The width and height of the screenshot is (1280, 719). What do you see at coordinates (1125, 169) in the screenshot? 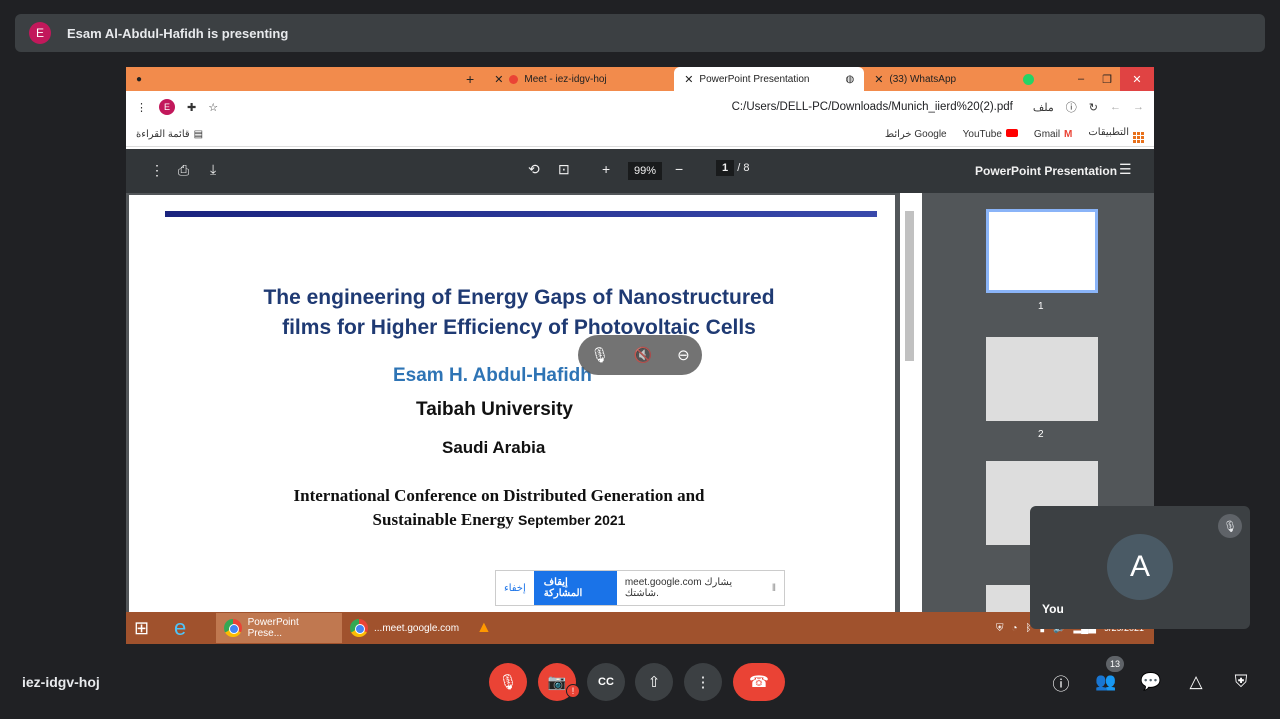
I see `hamburger-icon: ☰` at bounding box center [1125, 169].